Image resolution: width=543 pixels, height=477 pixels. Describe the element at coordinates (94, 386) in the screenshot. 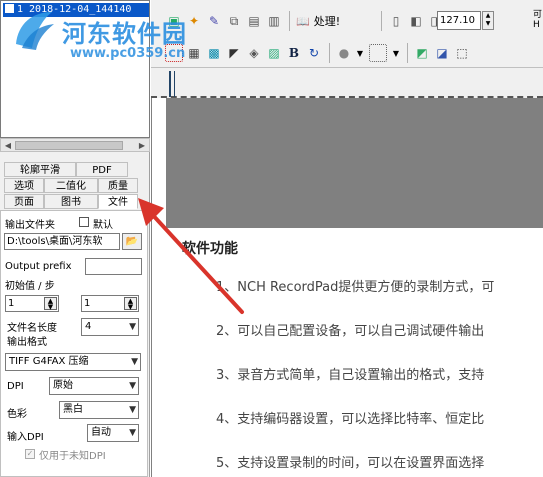

I see `dpi-select: 原始 ▼` at that location.